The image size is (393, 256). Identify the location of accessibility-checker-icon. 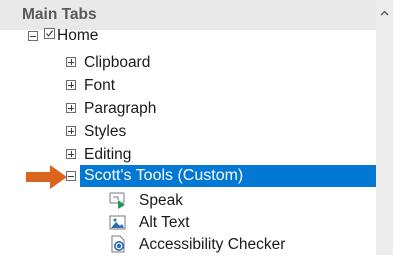
(118, 244).